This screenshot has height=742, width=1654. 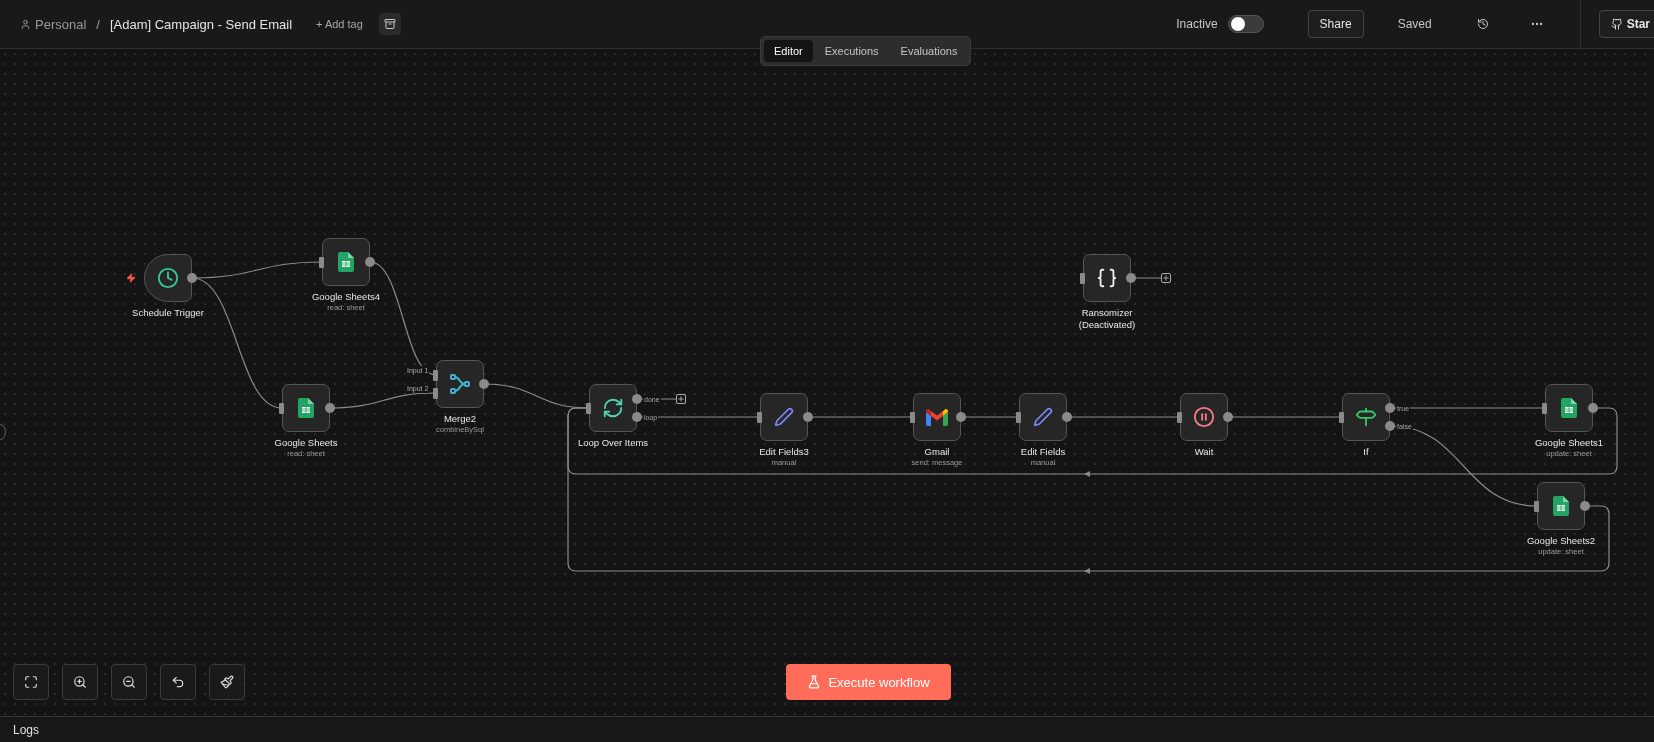 I want to click on history-icon, so click(x=1482, y=24).